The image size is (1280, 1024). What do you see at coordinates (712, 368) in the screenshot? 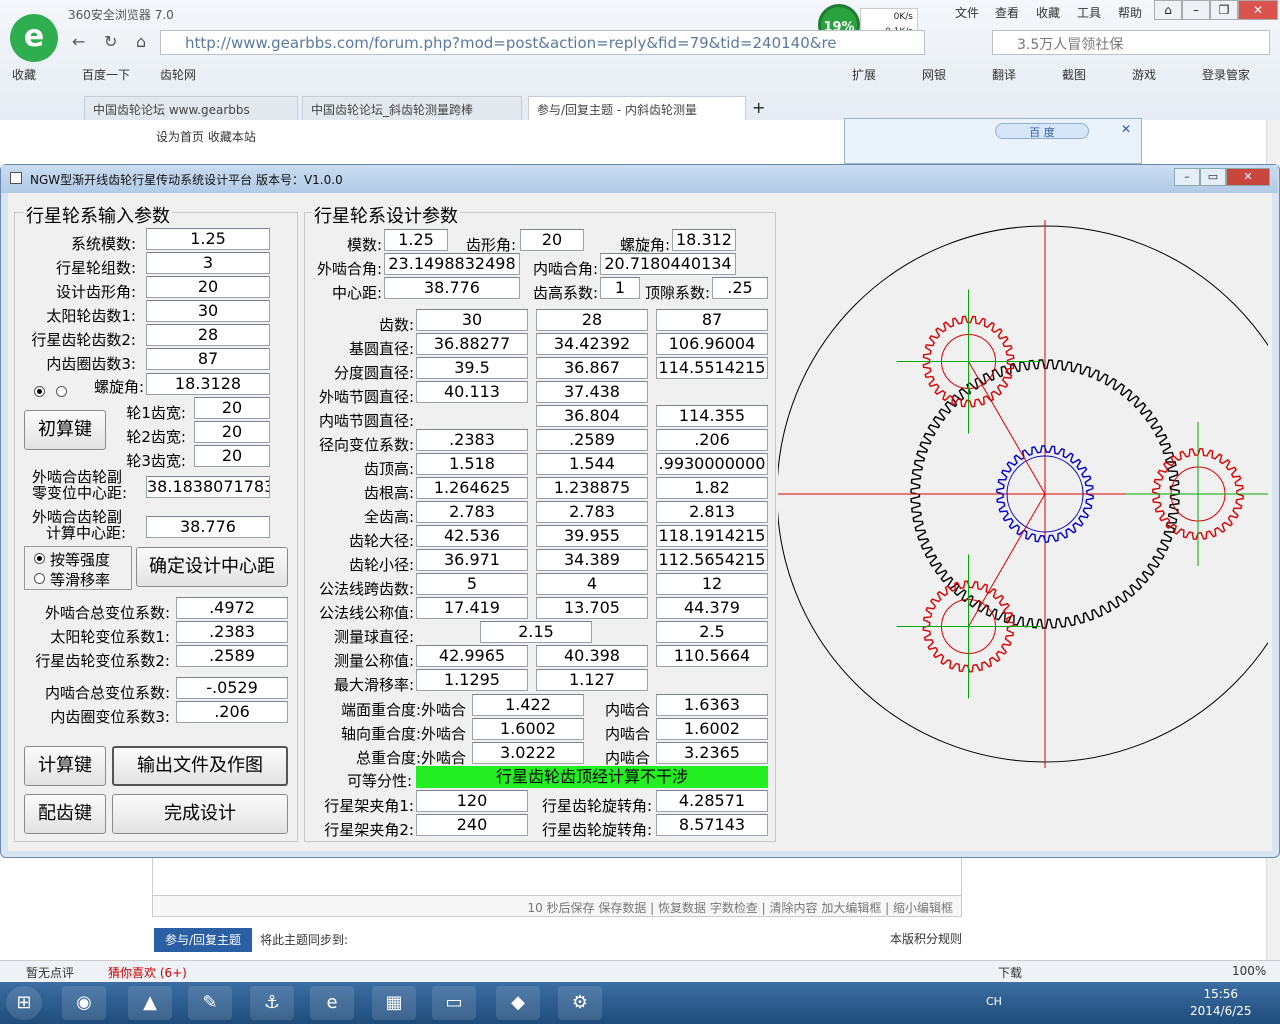
I see `design-row-field: 114.5514215` at bounding box center [712, 368].